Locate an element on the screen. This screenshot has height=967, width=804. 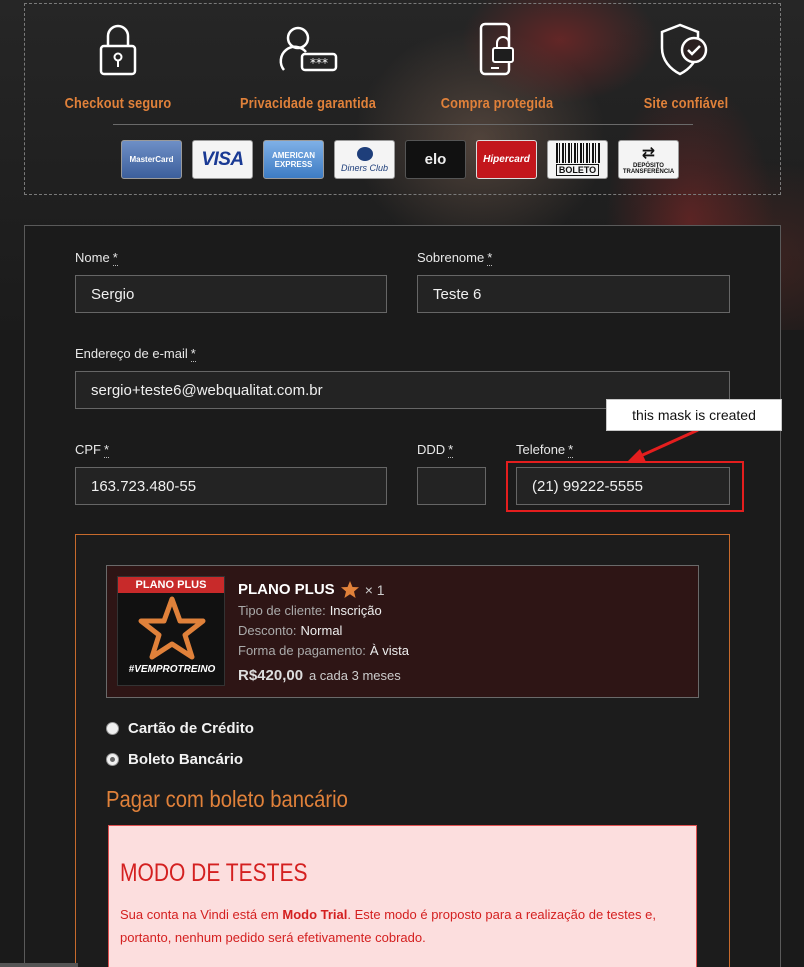
payment-option-credit-card: Cartão de Crédito is located at coordinates (180, 728).